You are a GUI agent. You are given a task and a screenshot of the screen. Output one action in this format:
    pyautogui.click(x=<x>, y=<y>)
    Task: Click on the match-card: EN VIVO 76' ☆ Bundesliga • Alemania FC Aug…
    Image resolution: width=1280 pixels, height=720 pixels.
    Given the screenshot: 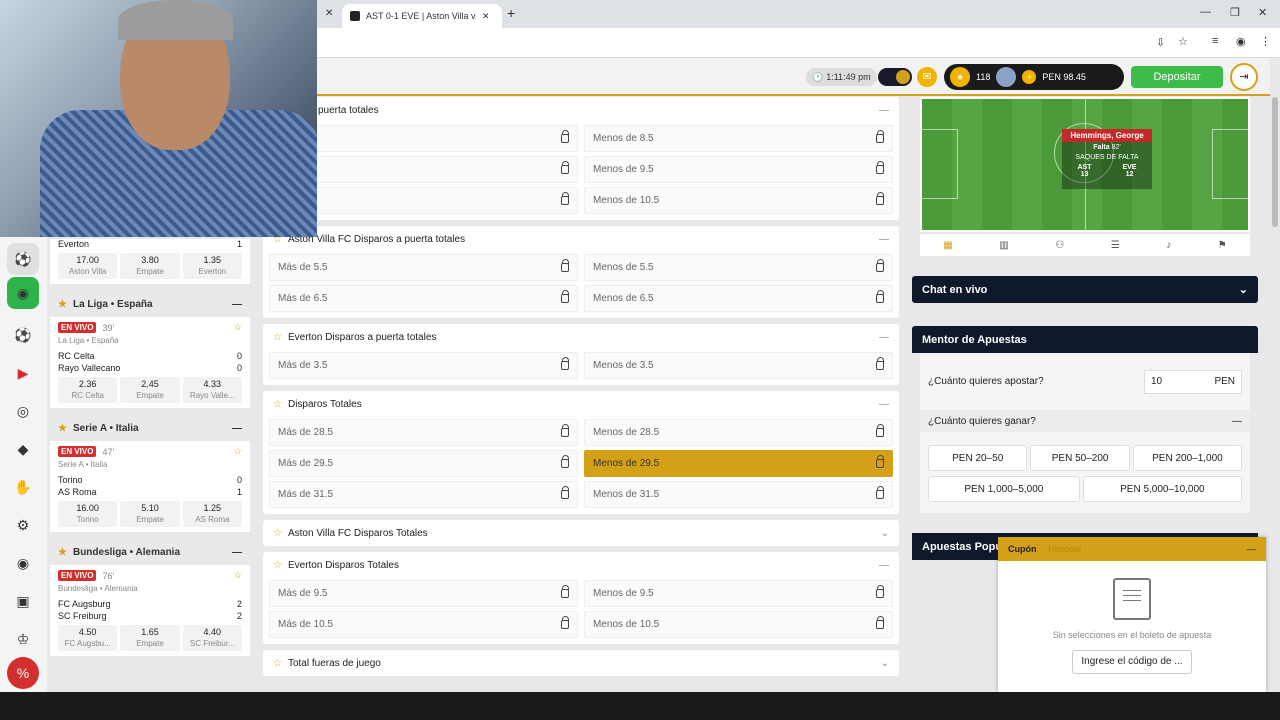 What is the action you would take?
    pyautogui.click(x=150, y=610)
    